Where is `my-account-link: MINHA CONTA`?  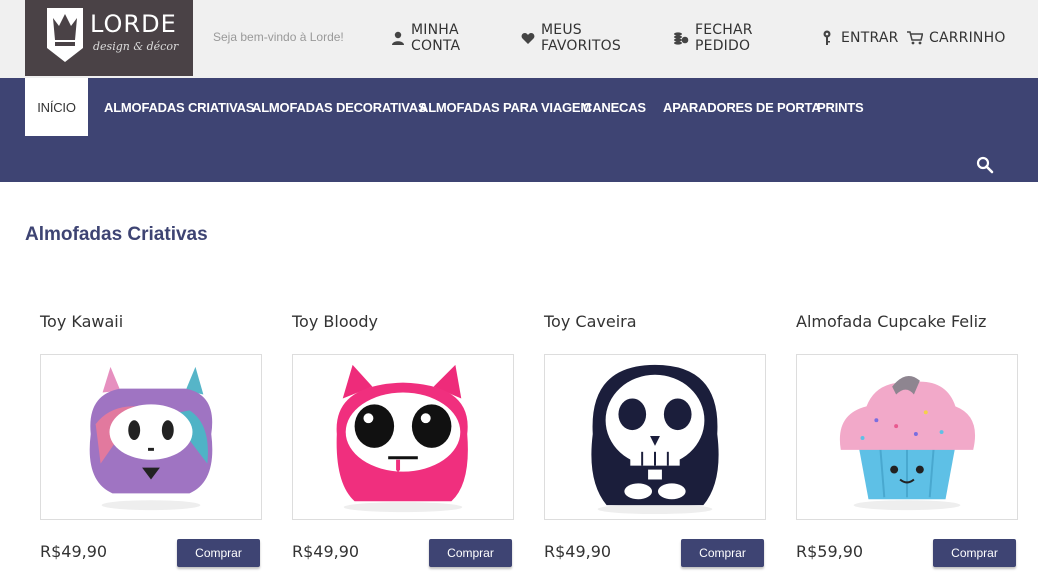 my-account-link: MINHA CONTA is located at coordinates (426, 38).